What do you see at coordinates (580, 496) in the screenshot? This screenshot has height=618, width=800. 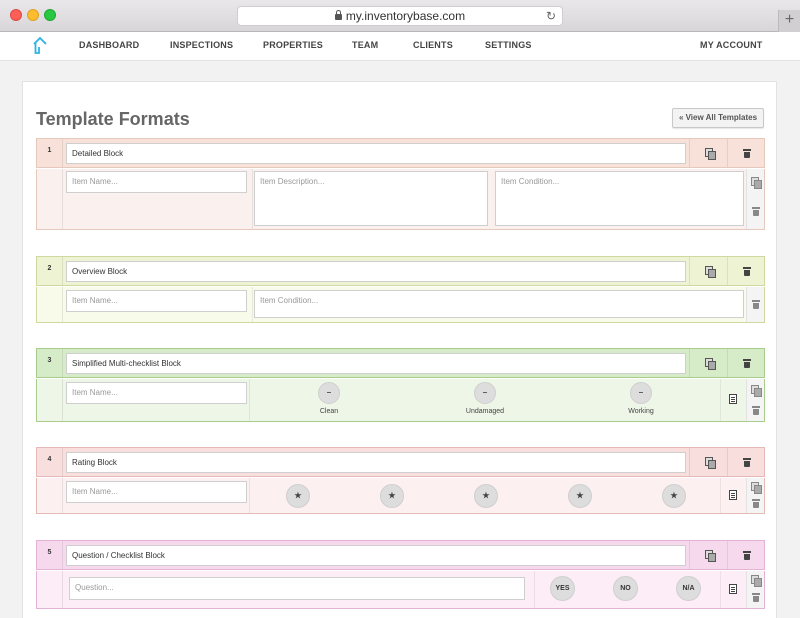 I see `rating-star-4: ★` at bounding box center [580, 496].